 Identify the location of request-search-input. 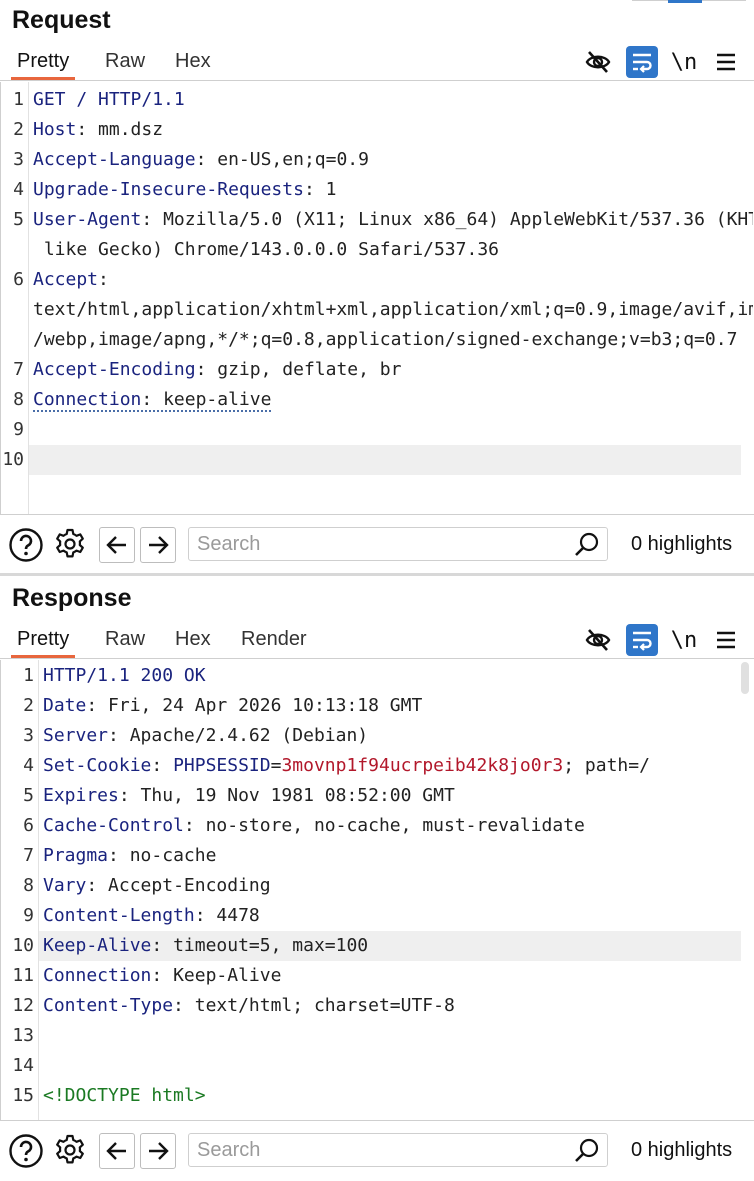
(382, 544).